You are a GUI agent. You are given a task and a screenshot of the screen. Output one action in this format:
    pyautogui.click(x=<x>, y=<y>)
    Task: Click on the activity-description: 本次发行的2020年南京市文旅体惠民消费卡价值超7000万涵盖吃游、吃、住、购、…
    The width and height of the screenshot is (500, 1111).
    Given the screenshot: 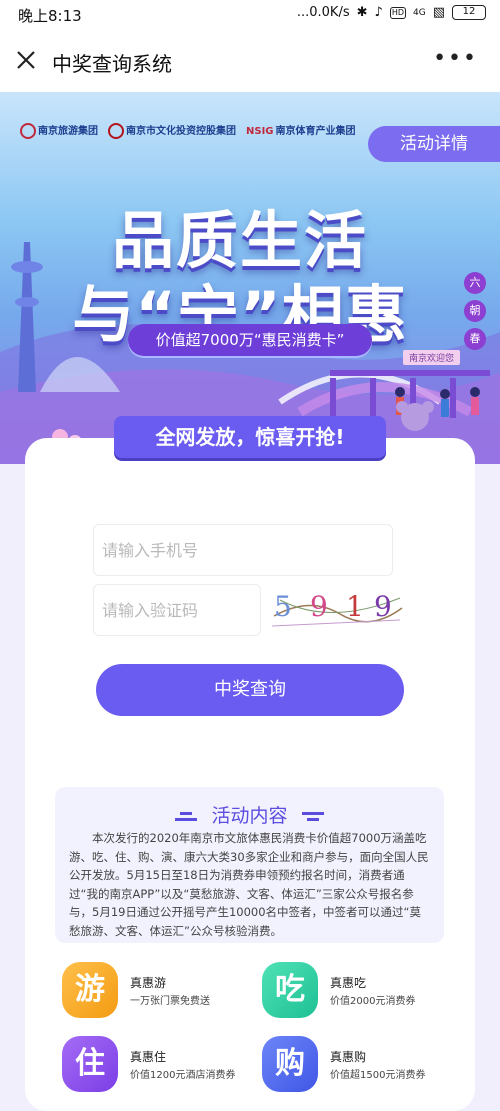 What is the action you would take?
    pyautogui.click(x=249, y=884)
    